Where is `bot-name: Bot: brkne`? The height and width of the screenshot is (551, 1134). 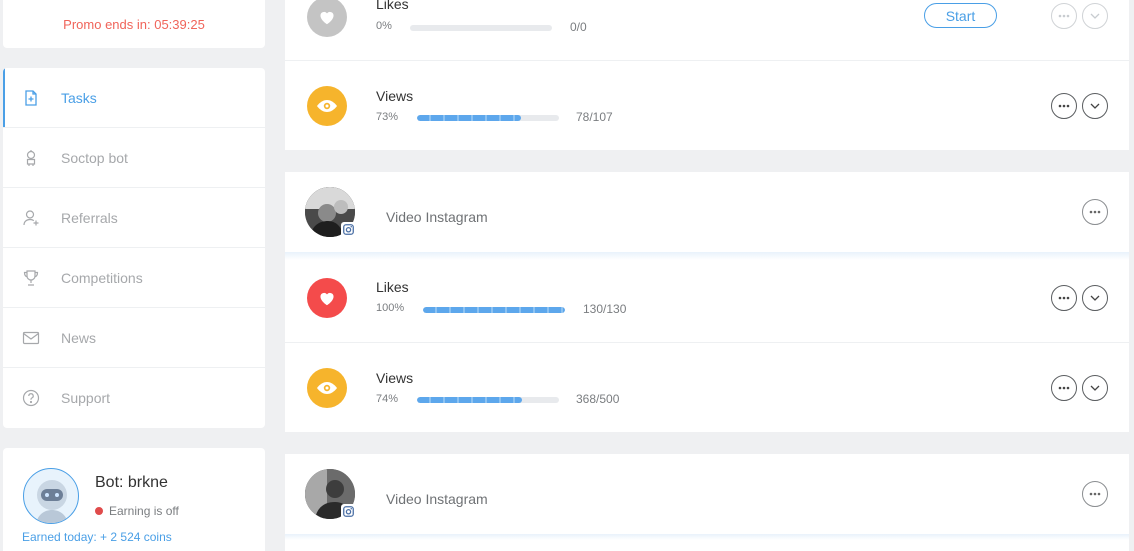
bot-name: Bot: brkne is located at coordinates (131, 482).